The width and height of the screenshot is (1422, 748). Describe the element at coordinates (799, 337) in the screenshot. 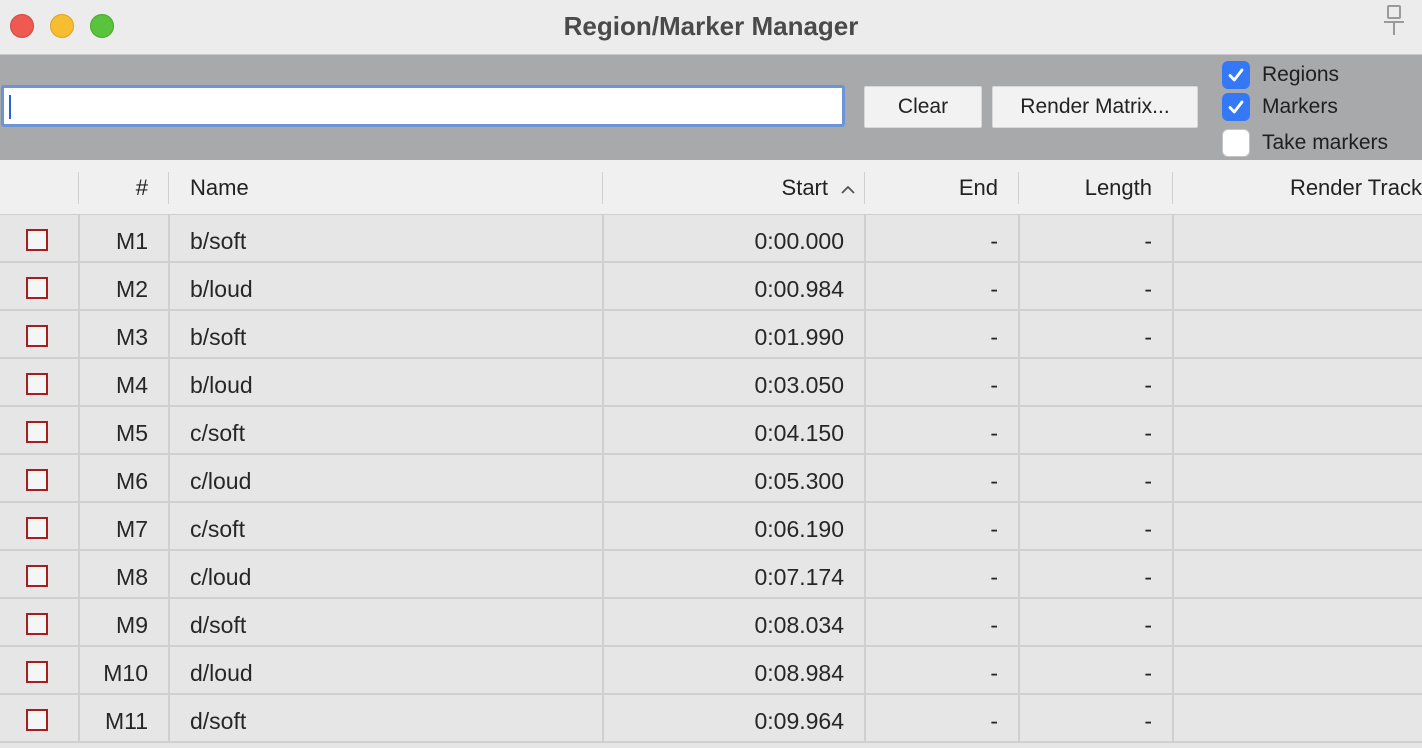

I see `row-start: 0:01.990` at that location.